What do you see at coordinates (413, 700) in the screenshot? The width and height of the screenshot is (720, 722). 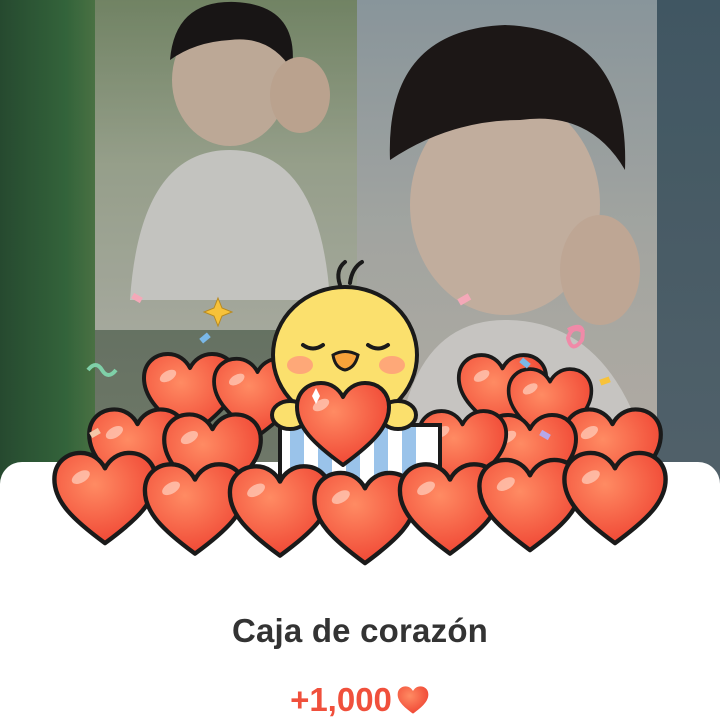 I see `heart-icon` at bounding box center [413, 700].